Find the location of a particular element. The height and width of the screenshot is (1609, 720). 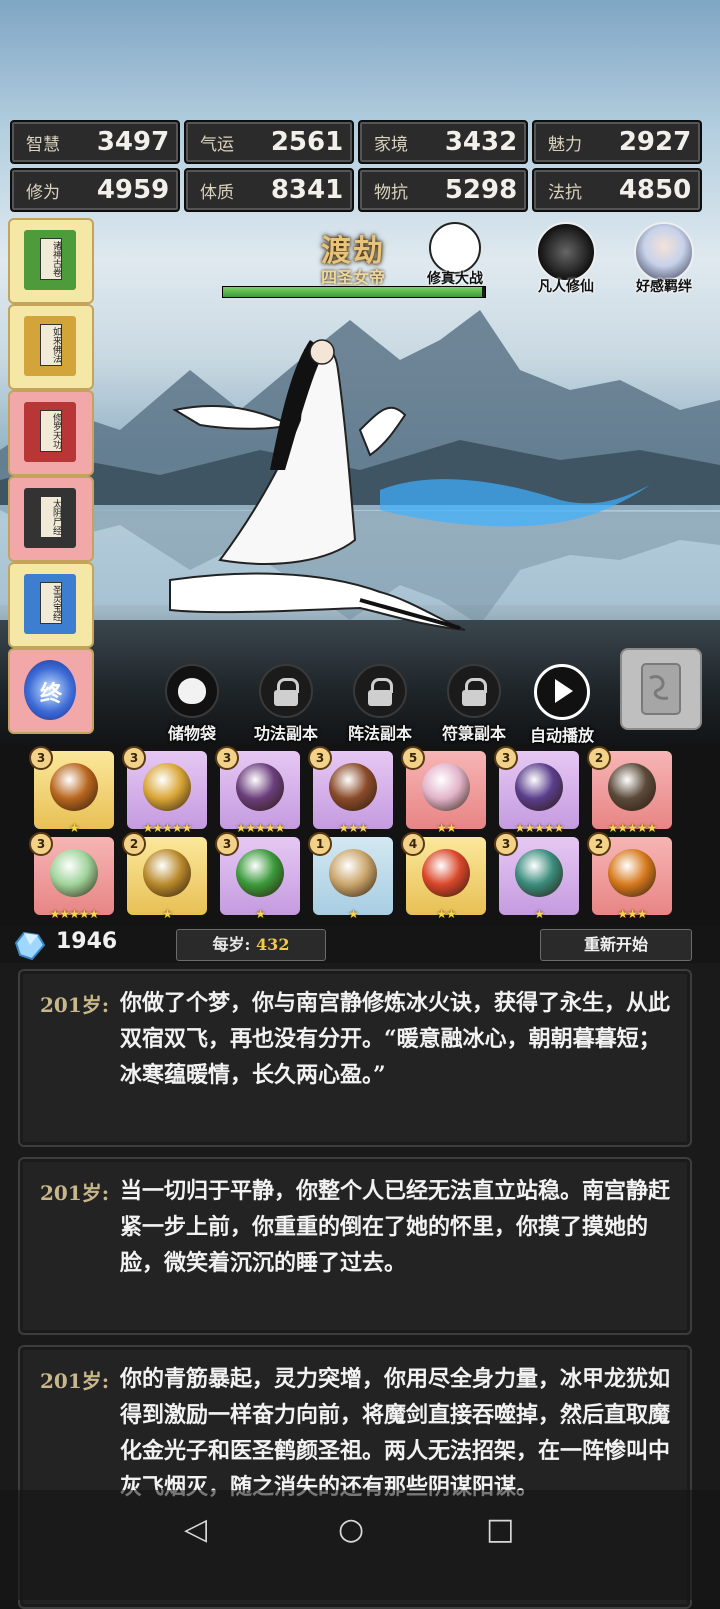

restart-button: 重新开始 is located at coordinates (616, 945).